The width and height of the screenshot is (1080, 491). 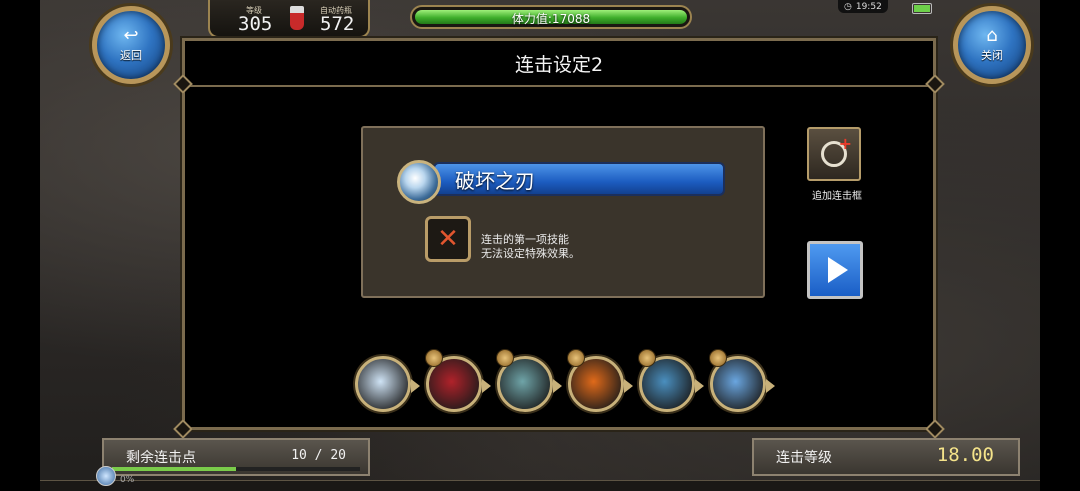 What do you see at coordinates (131, 55) in the screenshot?
I see `back-button-label: 返回` at bounding box center [131, 55].